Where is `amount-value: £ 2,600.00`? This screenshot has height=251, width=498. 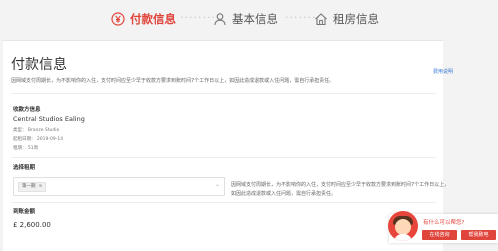 amount-value: £ 2,600.00 is located at coordinates (32, 225).